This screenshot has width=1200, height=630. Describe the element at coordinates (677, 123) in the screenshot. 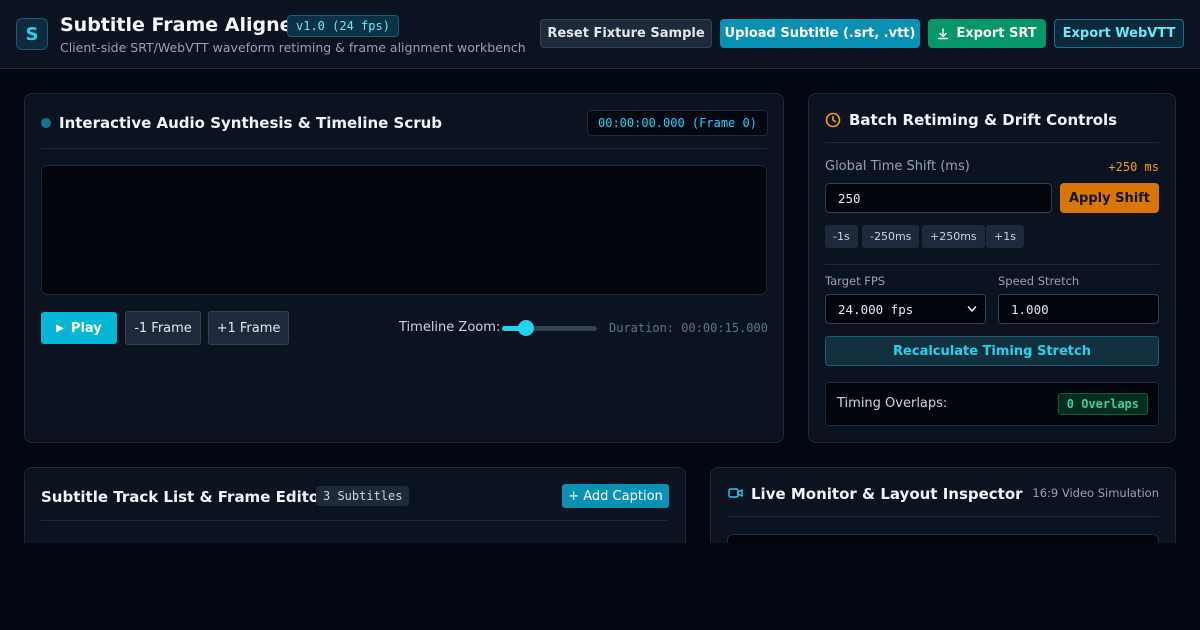

I see `timecode-display: 00:00:00.000 (Frame 0)` at that location.